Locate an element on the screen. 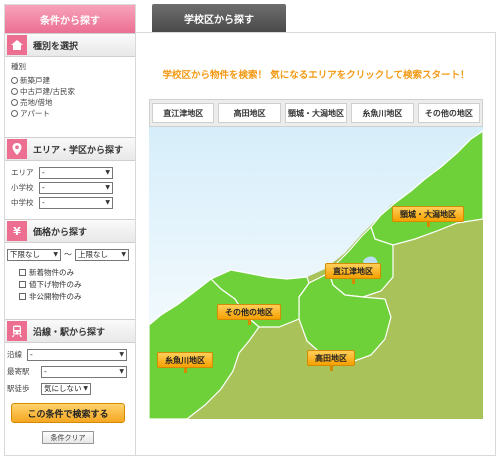 The width and height of the screenshot is (500, 462). map-label-kubiki: 頸城・大潟地区 is located at coordinates (428, 216).